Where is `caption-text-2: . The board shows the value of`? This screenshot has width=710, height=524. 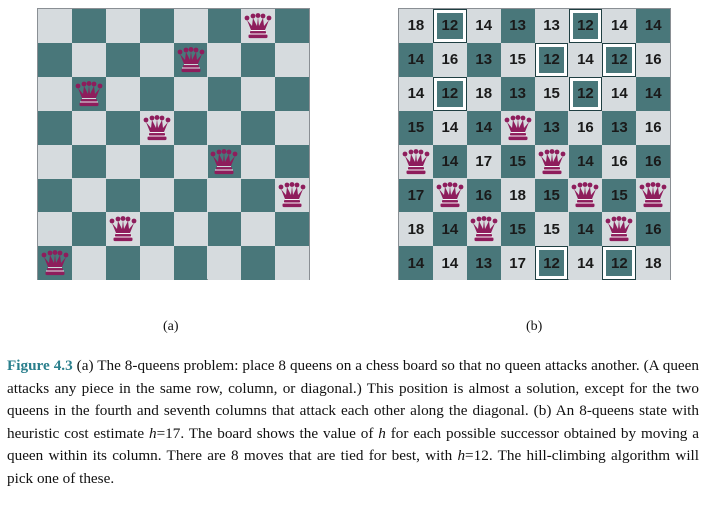
caption-text-2: . The board shows the value of is located at coordinates (279, 433).